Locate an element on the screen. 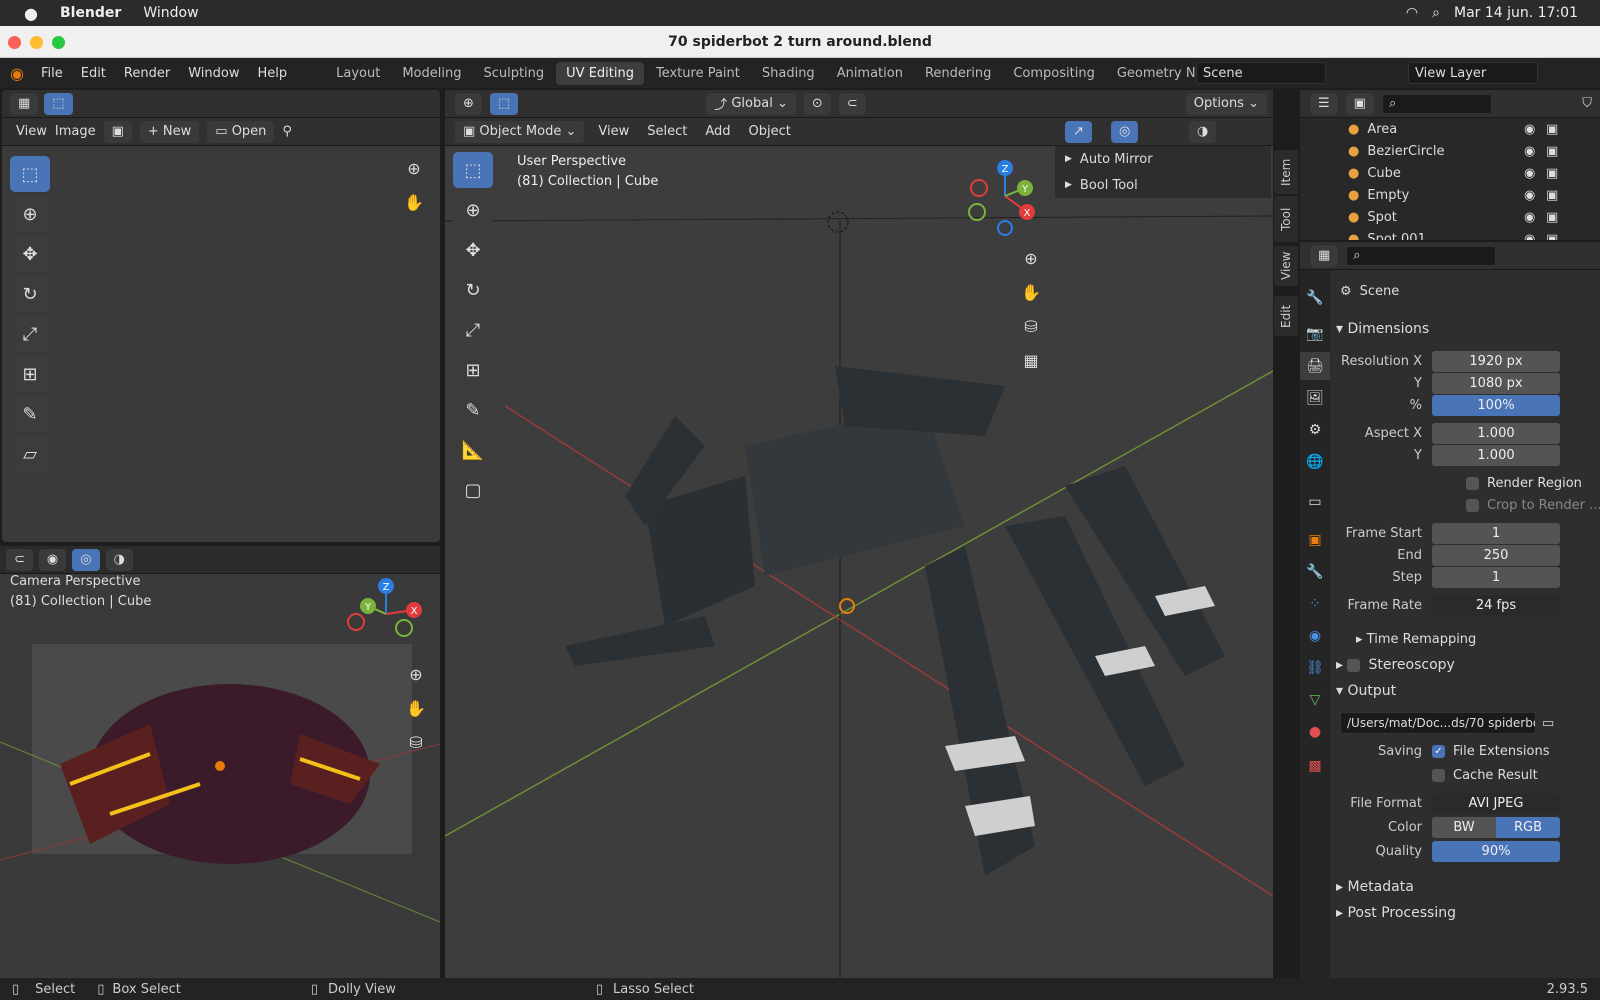  app-menu: Blender is located at coordinates (90, 13).